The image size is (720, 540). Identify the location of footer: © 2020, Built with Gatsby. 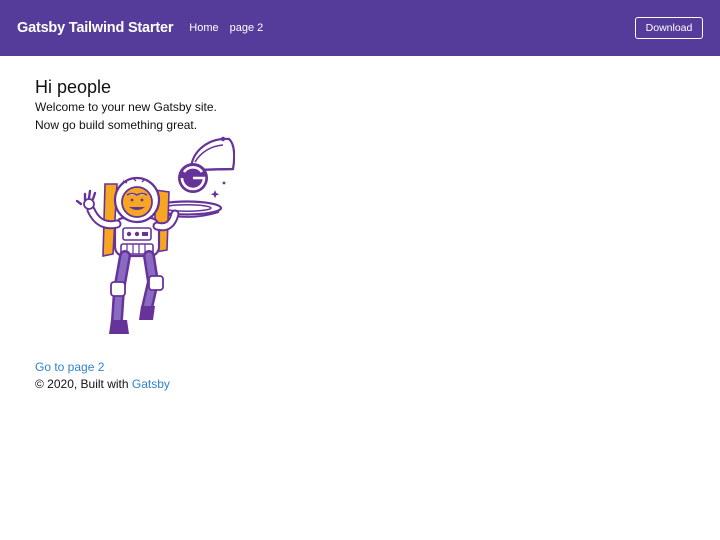
(102, 384).